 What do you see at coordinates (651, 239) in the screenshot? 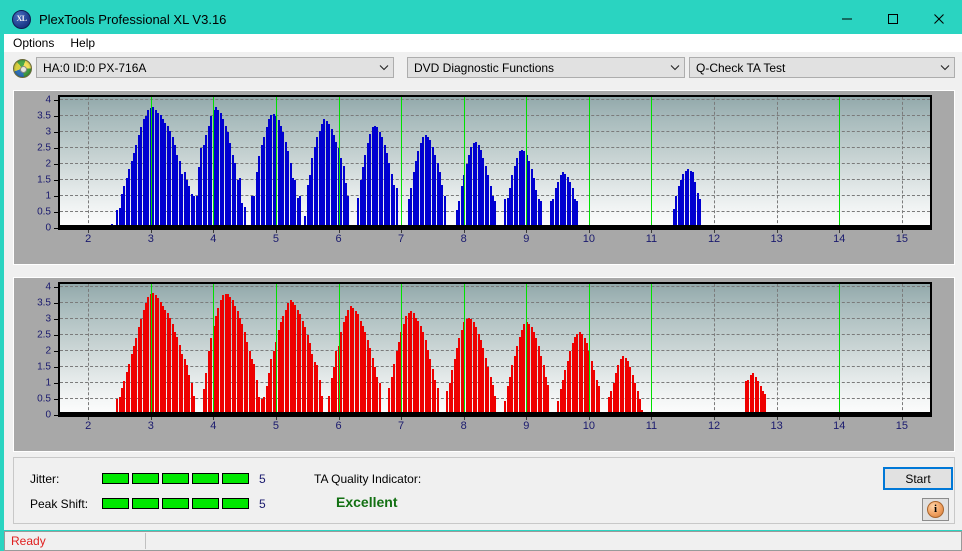
I see `x-axis-label: 11` at bounding box center [651, 239].